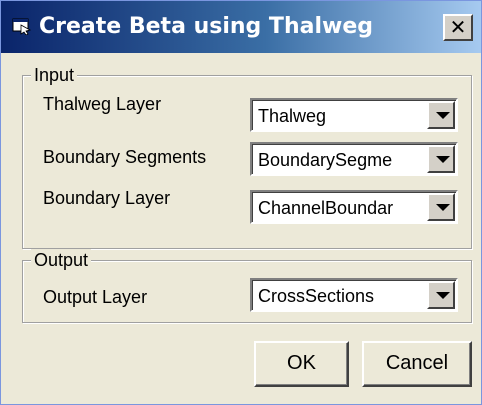 The image size is (482, 405). What do you see at coordinates (292, 116) in the screenshot?
I see `thalweg-layer-value: Thalweg` at bounding box center [292, 116].